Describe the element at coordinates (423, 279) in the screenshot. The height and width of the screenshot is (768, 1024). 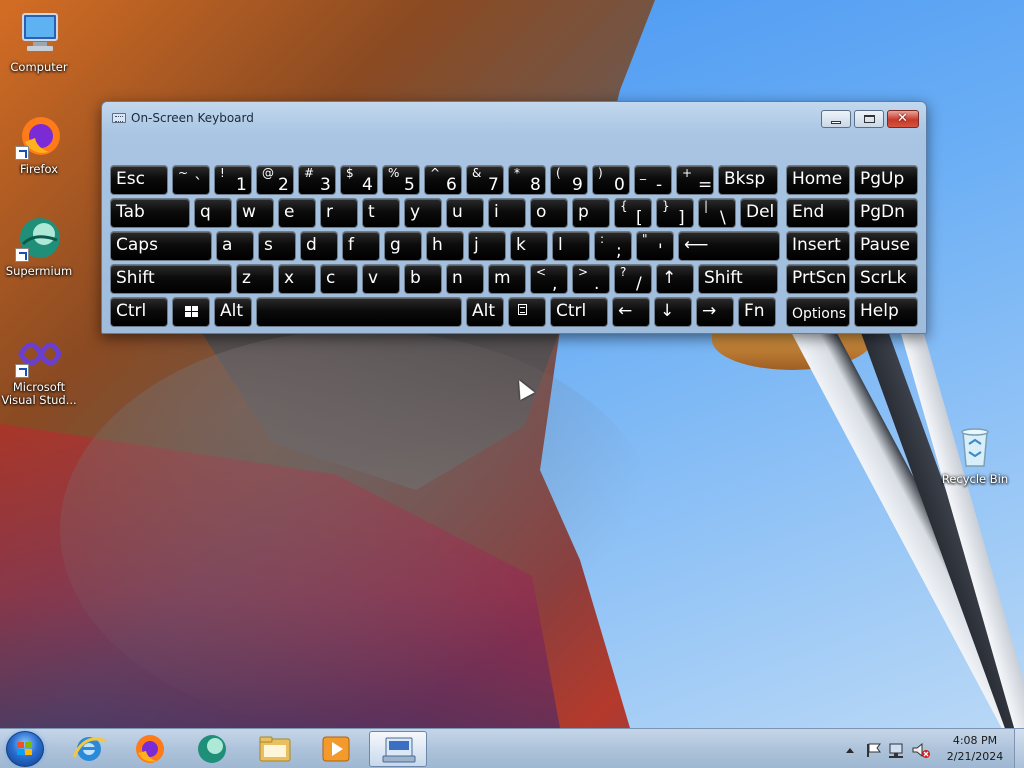
I see `key-b: b` at that location.